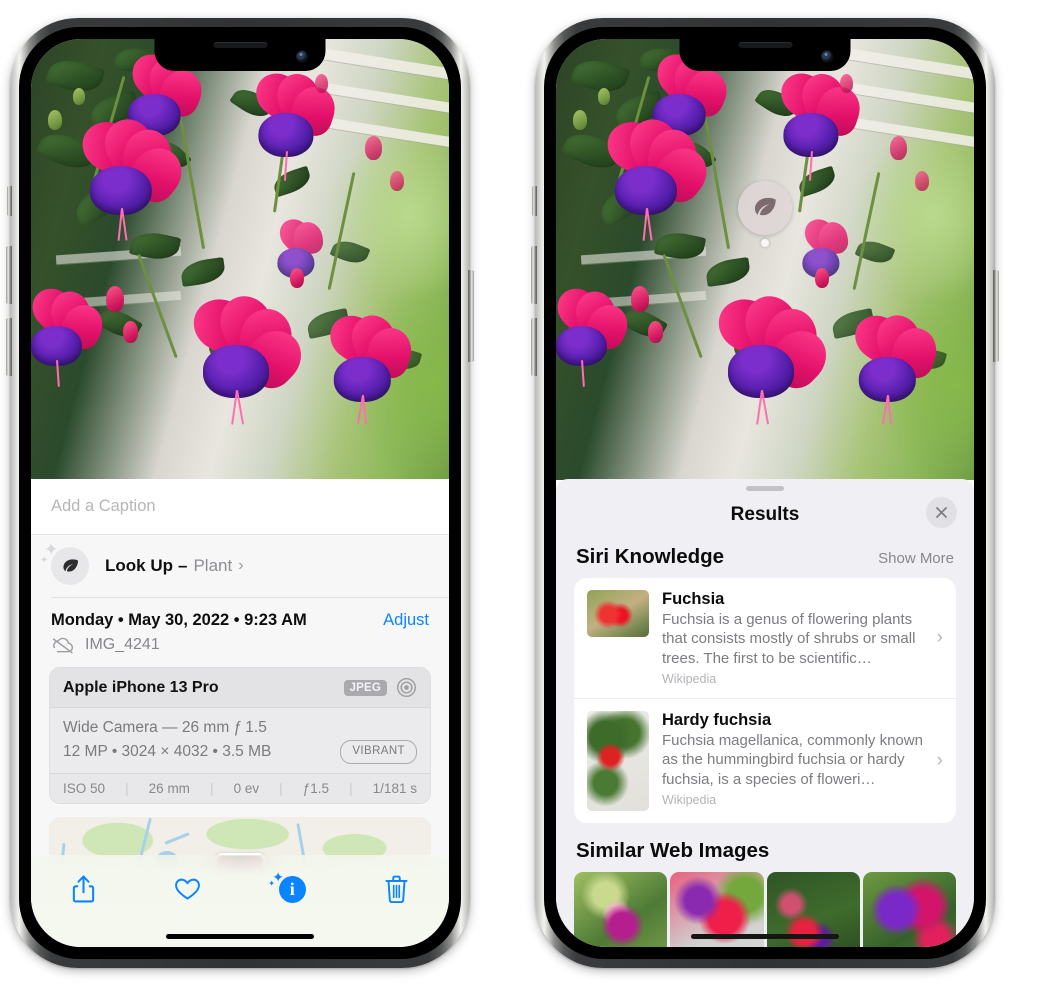 This screenshot has height=985, width=1055. What do you see at coordinates (169, 789) in the screenshot?
I see `exif-stat-focal: 26 mm` at bounding box center [169, 789].